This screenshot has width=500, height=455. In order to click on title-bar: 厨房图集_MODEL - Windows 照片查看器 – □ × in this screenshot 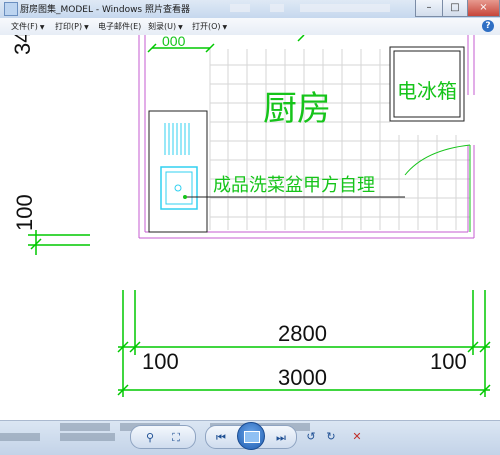, I will do `click(250, 9)`.